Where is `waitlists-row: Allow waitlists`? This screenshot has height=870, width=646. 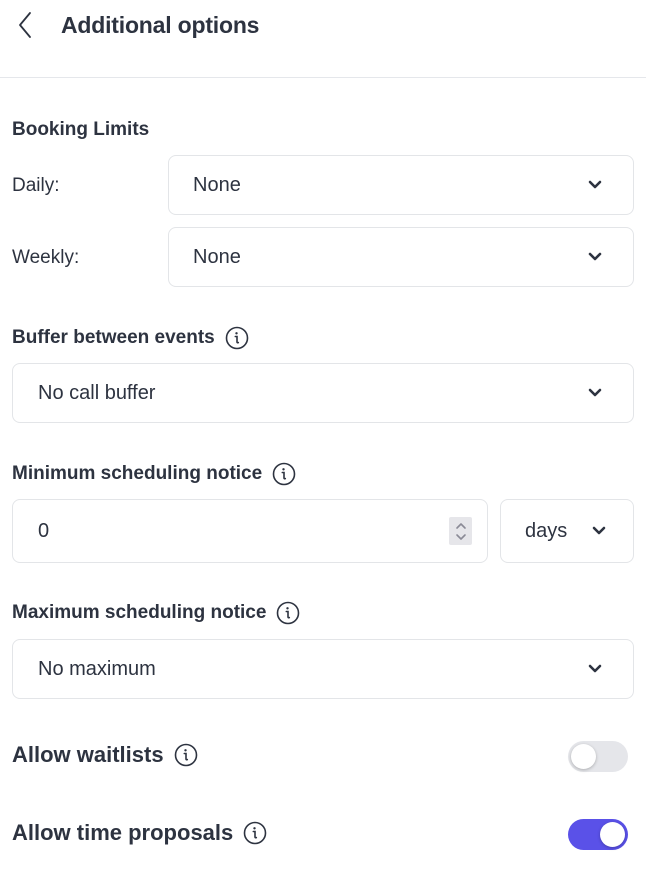
waitlists-row: Allow waitlists is located at coordinates (105, 755).